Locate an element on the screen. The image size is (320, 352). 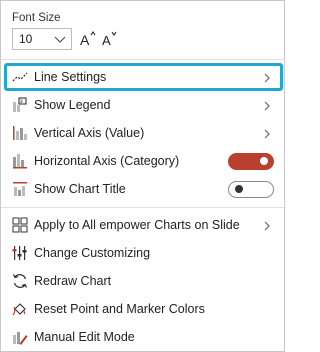
menu-item-show-chart-title: Show Chart Title is located at coordinates (143, 189).